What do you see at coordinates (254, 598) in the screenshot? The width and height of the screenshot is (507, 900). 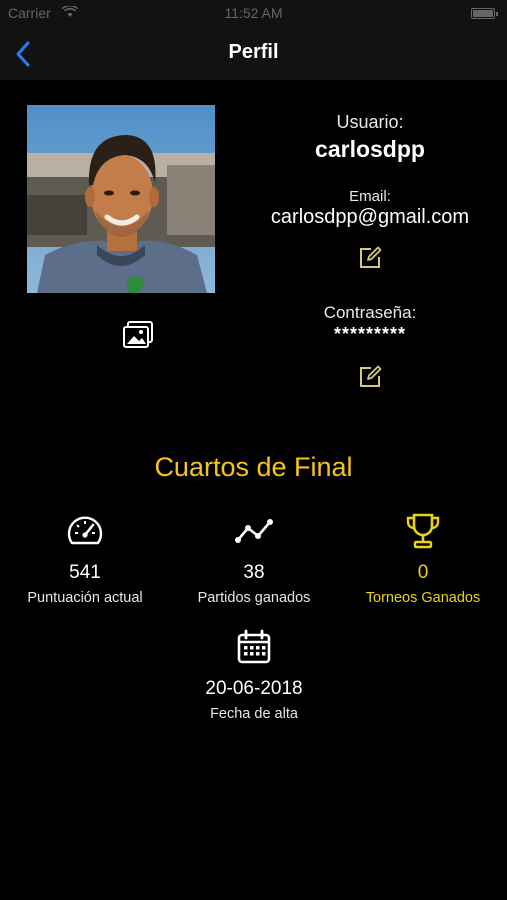 I see `partidos-label: Partidos ganados` at bounding box center [254, 598].